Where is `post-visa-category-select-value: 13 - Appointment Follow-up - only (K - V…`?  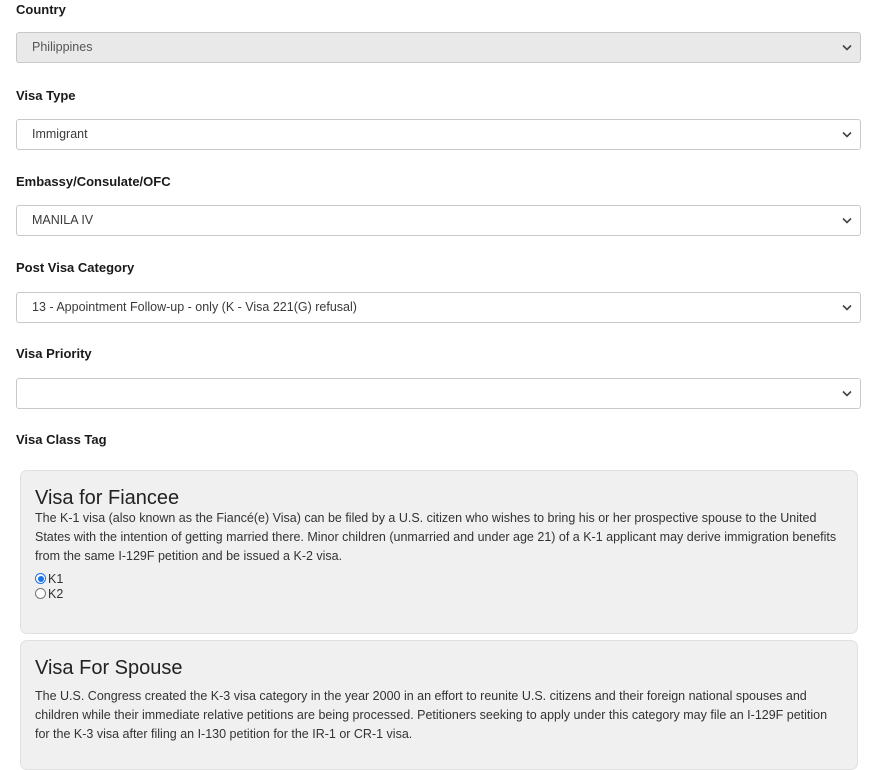 post-visa-category-select-value: 13 - Appointment Follow-up - only (K - V… is located at coordinates (194, 307).